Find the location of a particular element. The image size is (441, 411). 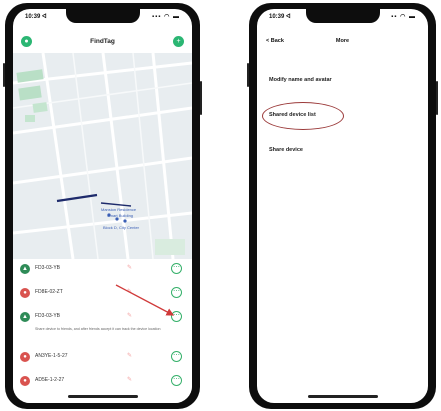

menu-item-modify-name: Modify name and avatar is located at coordinates (300, 80).